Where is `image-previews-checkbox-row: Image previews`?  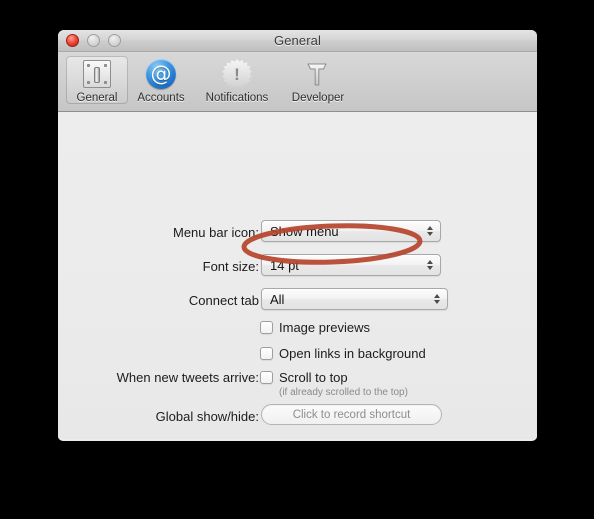 image-previews-checkbox-row: Image previews is located at coordinates (315, 327).